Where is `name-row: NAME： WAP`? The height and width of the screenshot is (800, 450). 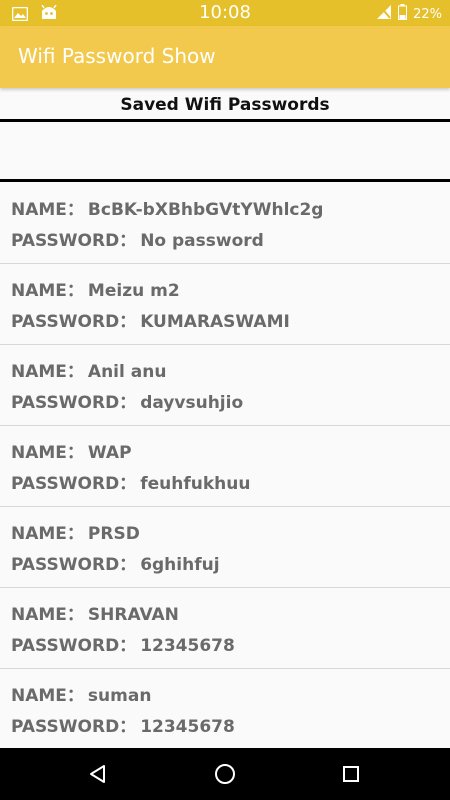 name-row: NAME： WAP is located at coordinates (230, 453).